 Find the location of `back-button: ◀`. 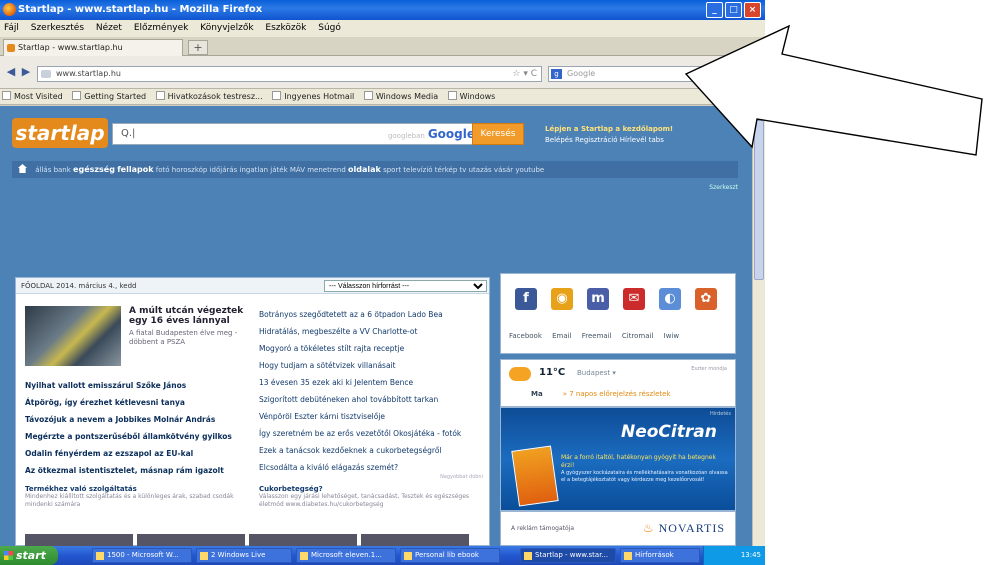

back-button: ◀ is located at coordinates (11, 72).